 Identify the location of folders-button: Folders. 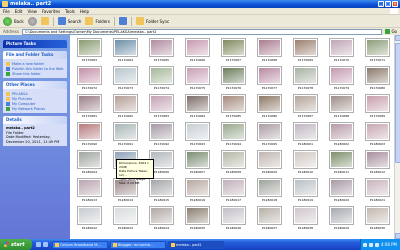
(97, 21).